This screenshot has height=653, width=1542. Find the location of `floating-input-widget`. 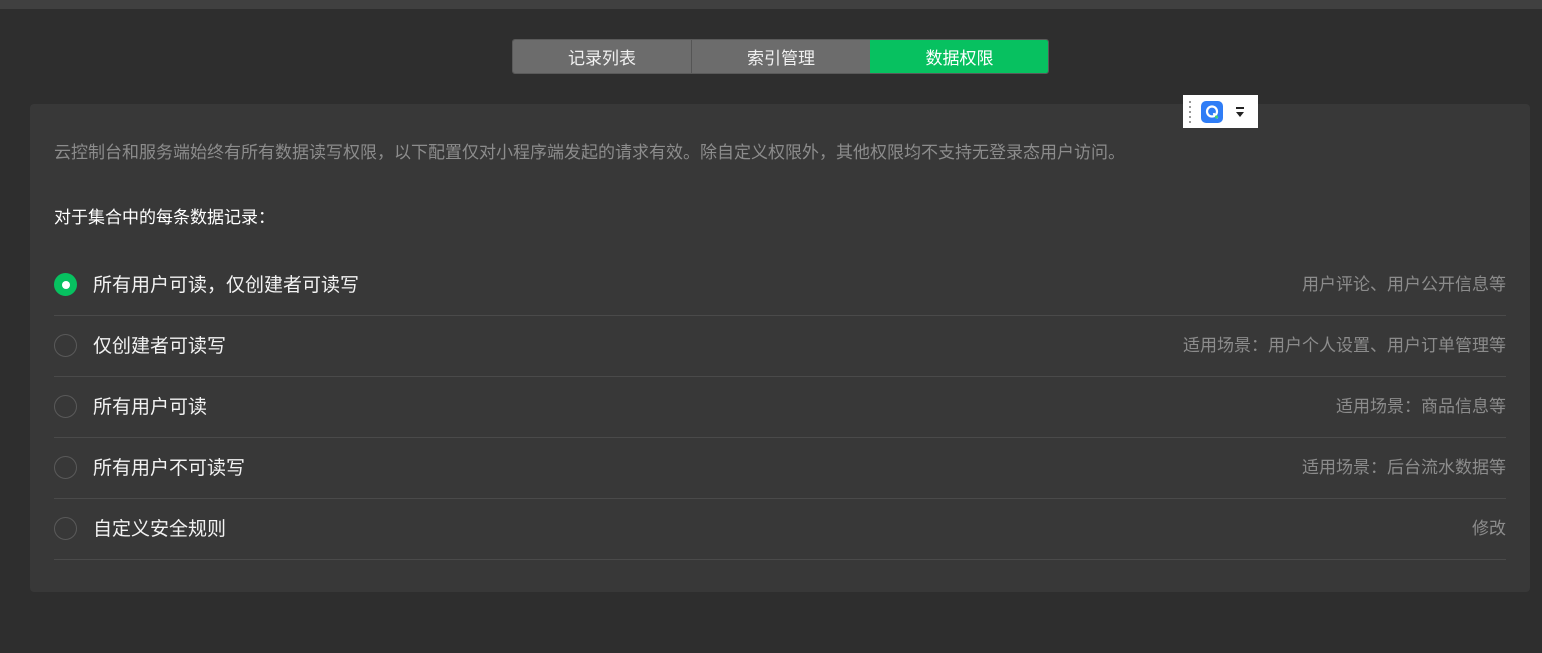

floating-input-widget is located at coordinates (1220, 111).